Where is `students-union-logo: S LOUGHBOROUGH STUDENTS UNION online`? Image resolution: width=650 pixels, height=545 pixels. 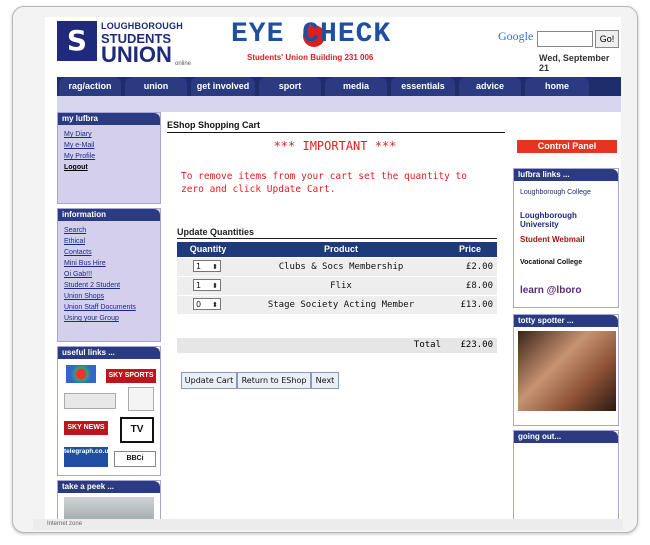 students-union-logo: S LOUGHBOROUGH STUDENTS UNION online is located at coordinates (134, 44).